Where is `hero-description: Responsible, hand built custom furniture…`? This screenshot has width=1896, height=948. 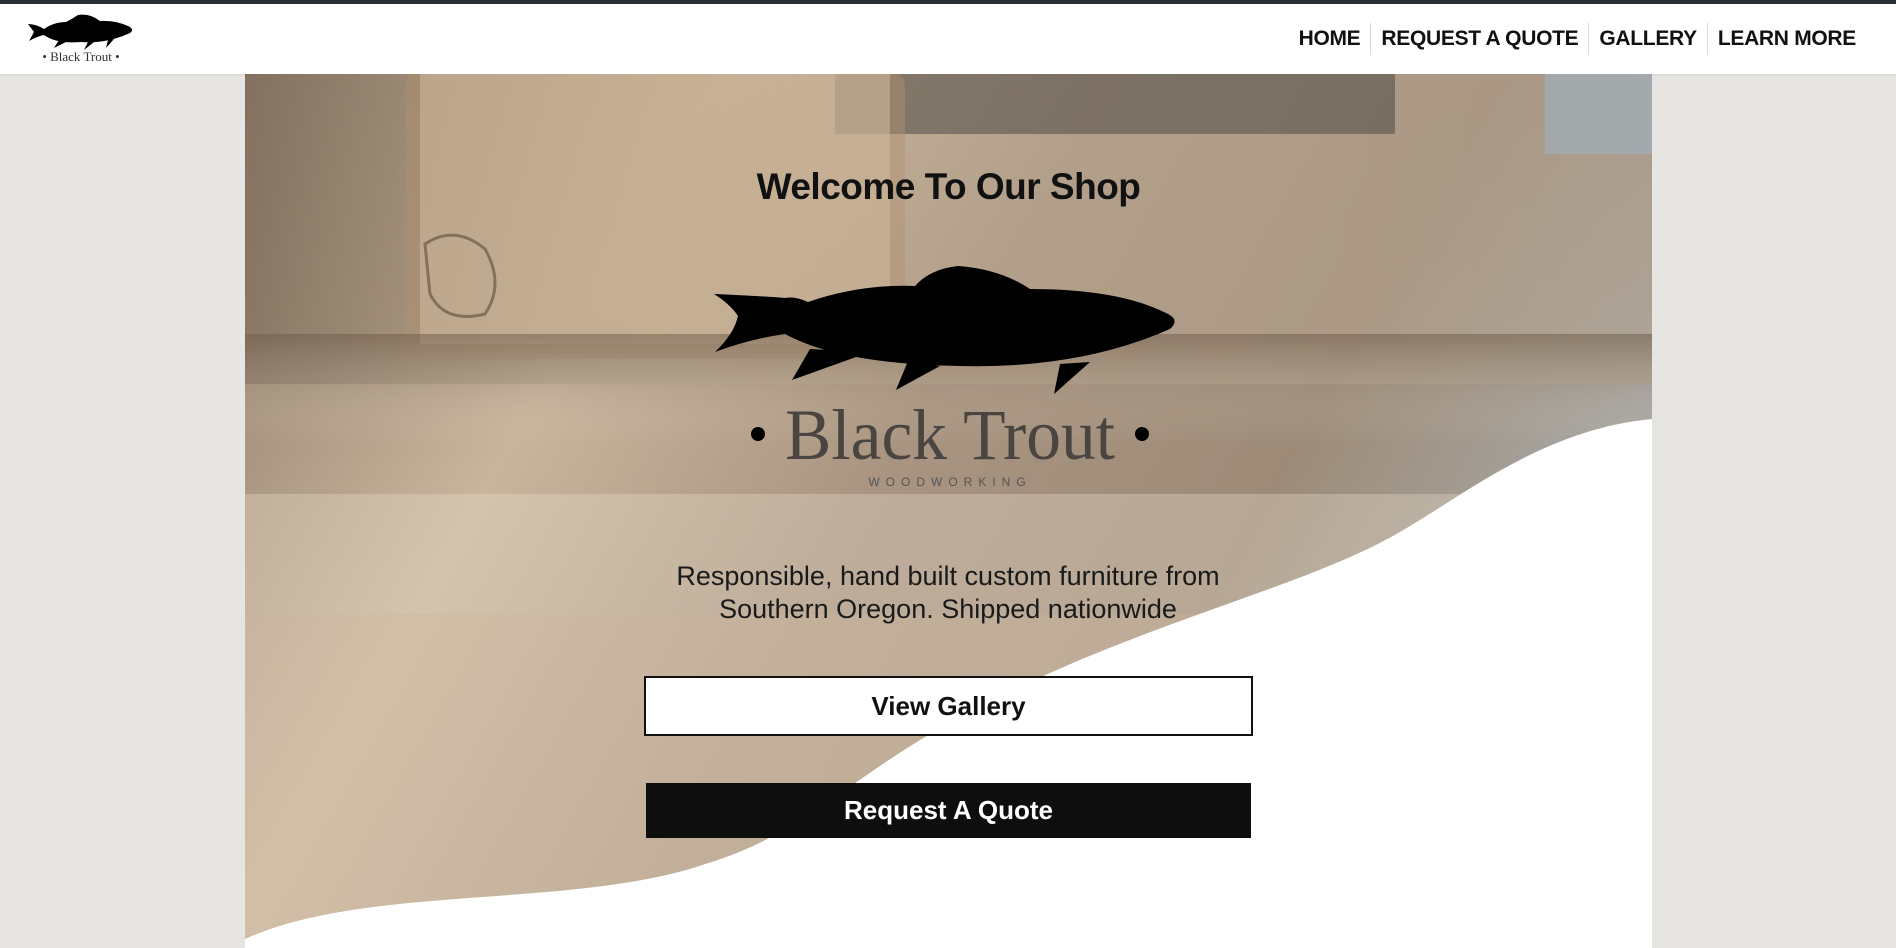 hero-description: Responsible, hand built custom furniture… is located at coordinates (948, 593).